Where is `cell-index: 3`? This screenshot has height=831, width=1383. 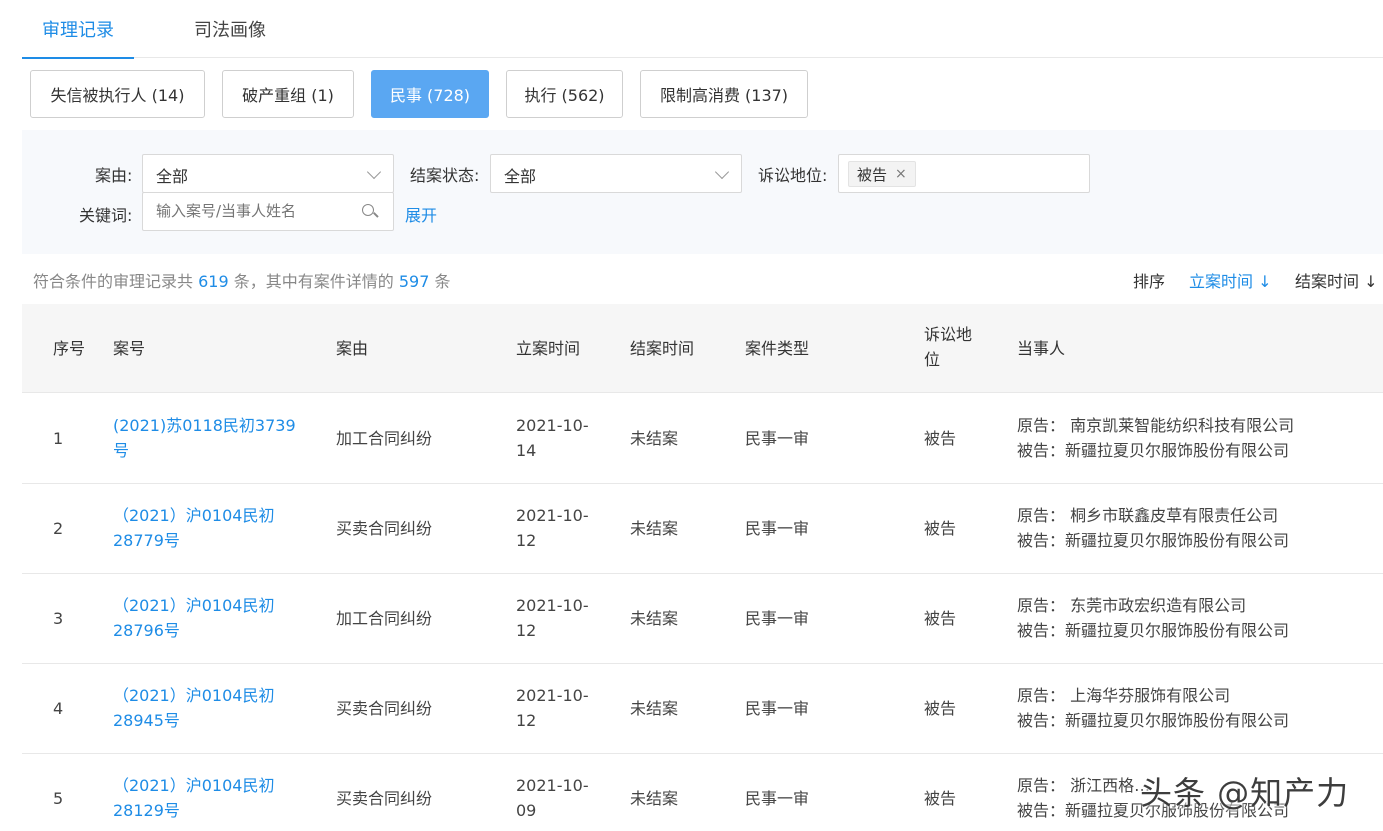
cell-index: 3 is located at coordinates (58, 618).